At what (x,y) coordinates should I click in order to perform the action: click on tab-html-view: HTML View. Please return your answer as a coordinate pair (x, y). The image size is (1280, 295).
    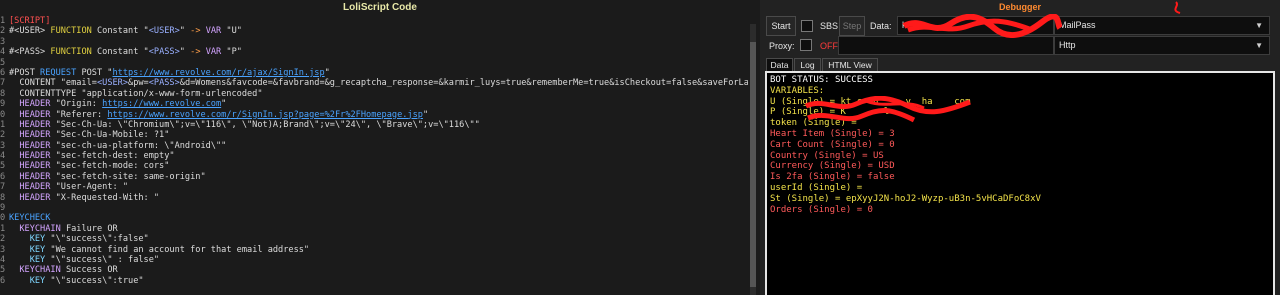
    Looking at the image, I should click on (850, 64).